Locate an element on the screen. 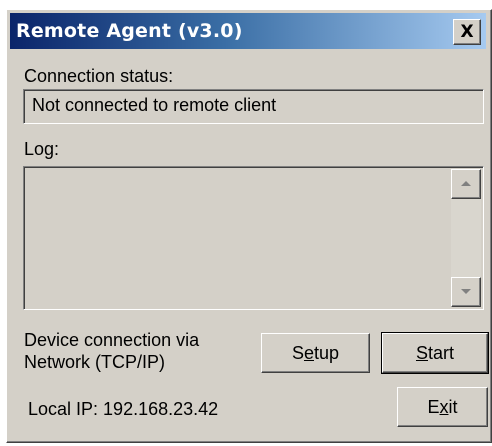  connection-status-label: Connection status: is located at coordinates (99, 76).